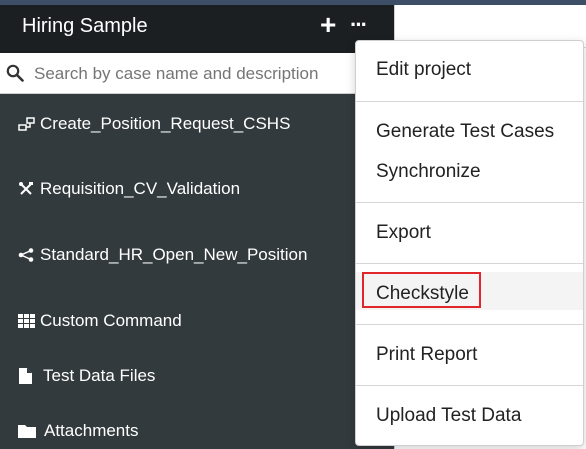 This screenshot has height=449, width=586. Describe the element at coordinates (197, 29) in the screenshot. I see `project-header: Hiring Sample + ···` at that location.